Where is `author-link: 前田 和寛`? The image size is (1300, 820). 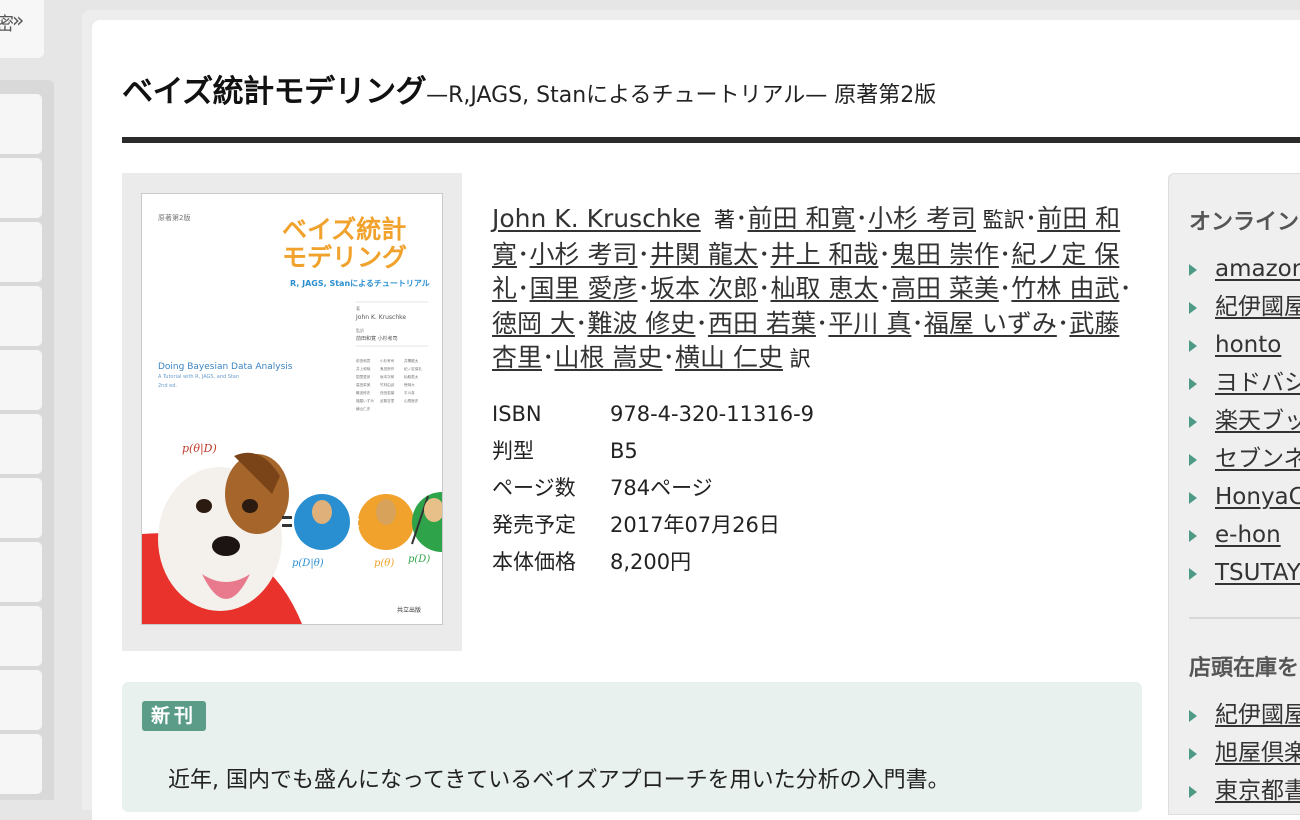
author-link: 前田 和寛 is located at coordinates (802, 218).